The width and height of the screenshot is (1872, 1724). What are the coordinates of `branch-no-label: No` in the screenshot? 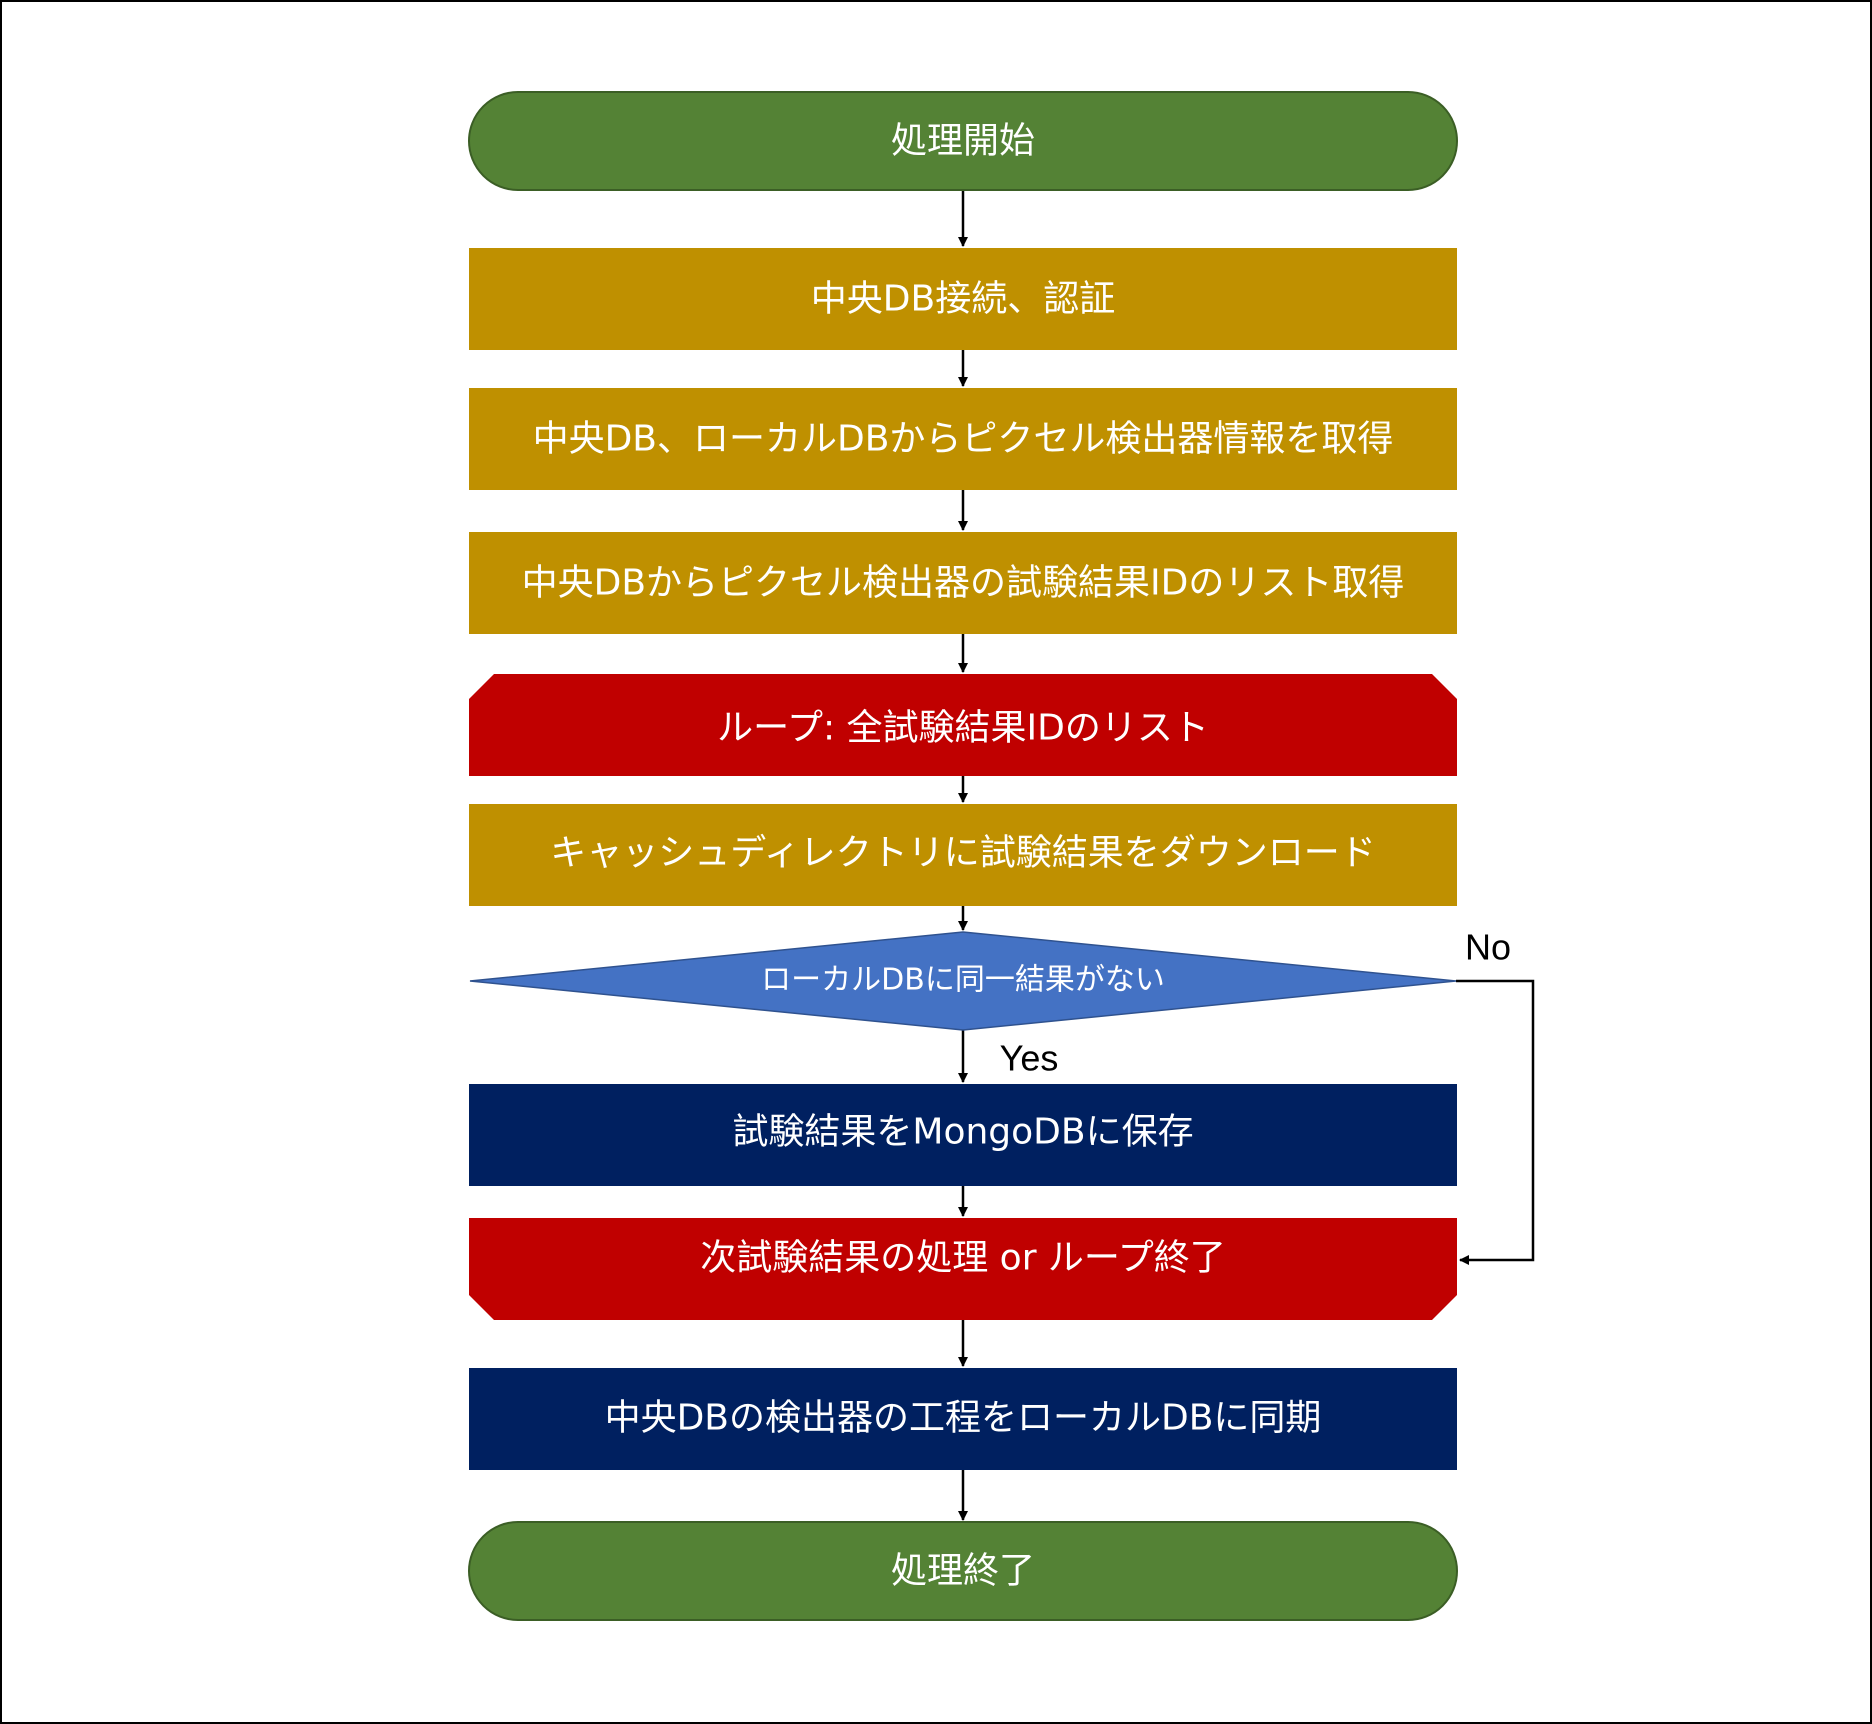 It's located at (1488, 947).